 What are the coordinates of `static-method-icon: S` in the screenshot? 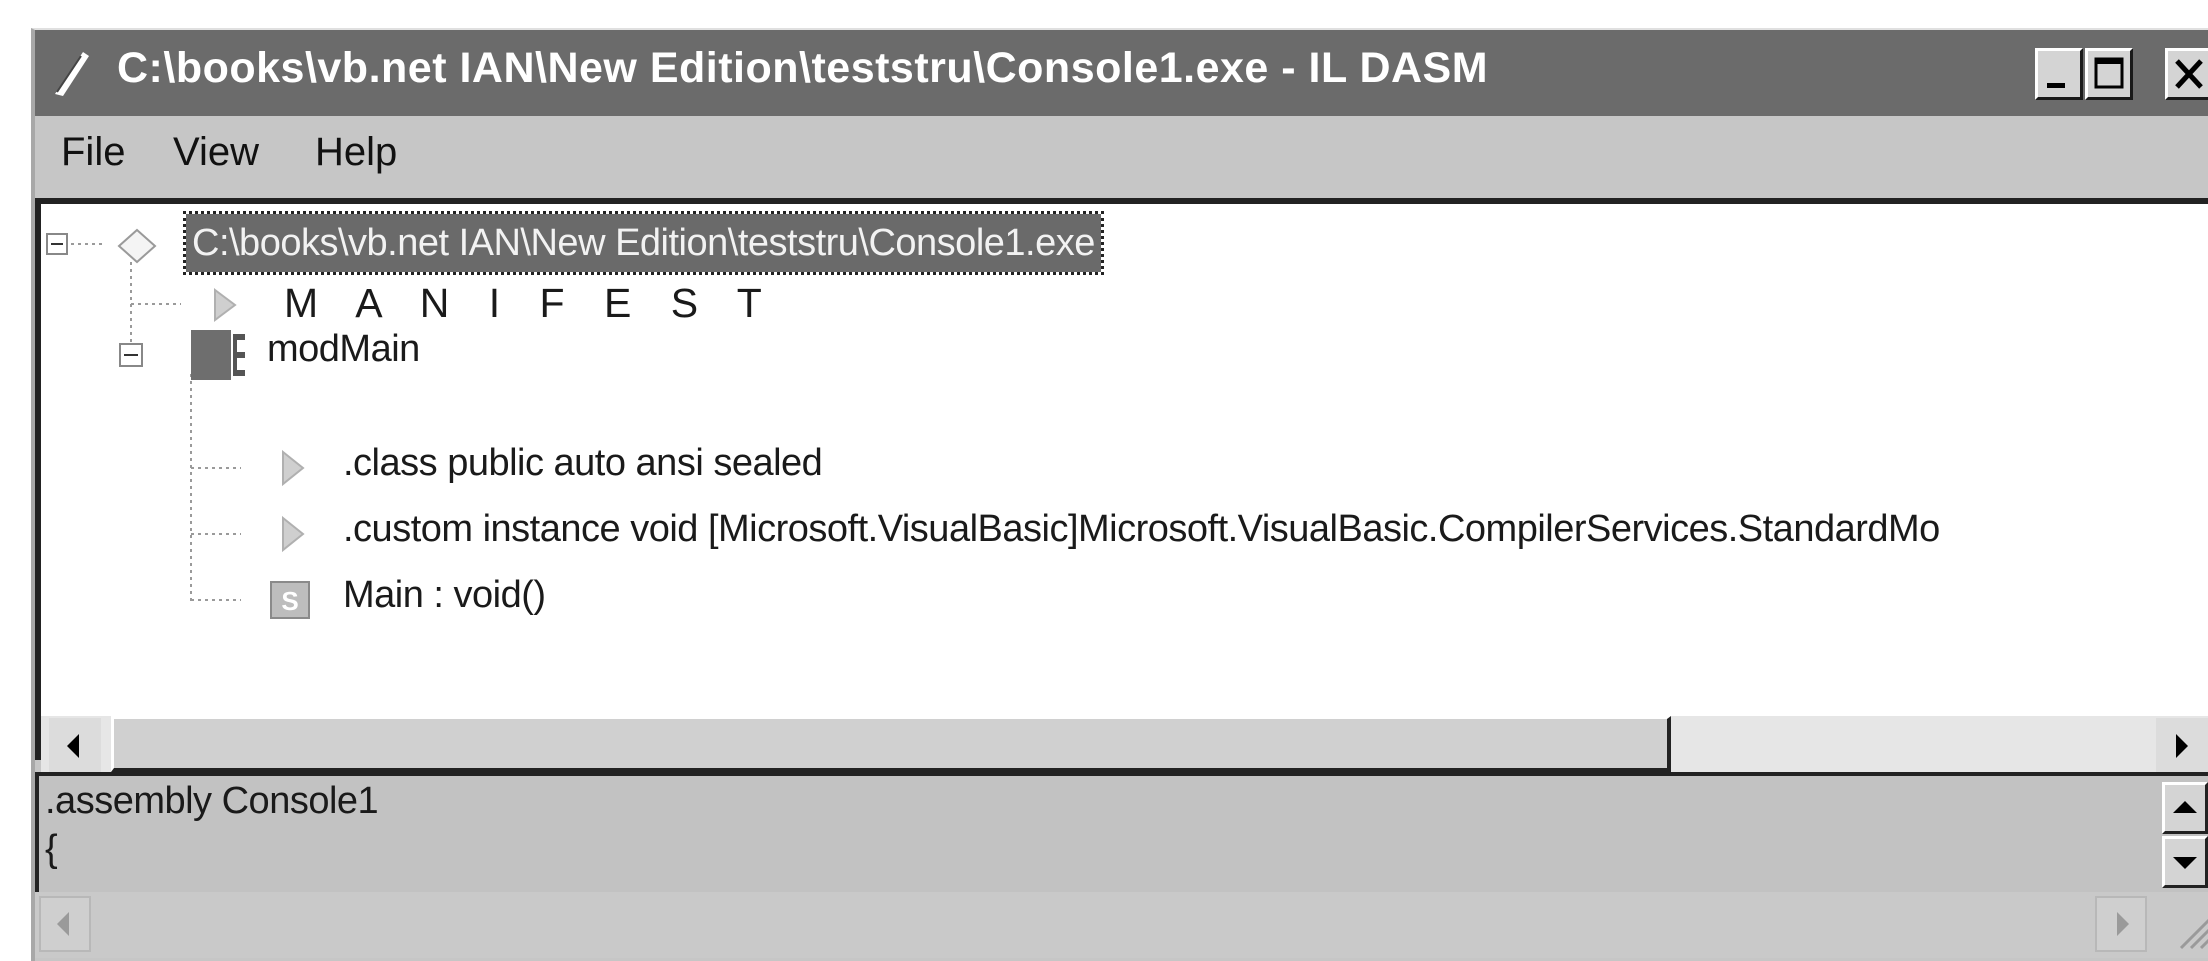 It's located at (290, 600).